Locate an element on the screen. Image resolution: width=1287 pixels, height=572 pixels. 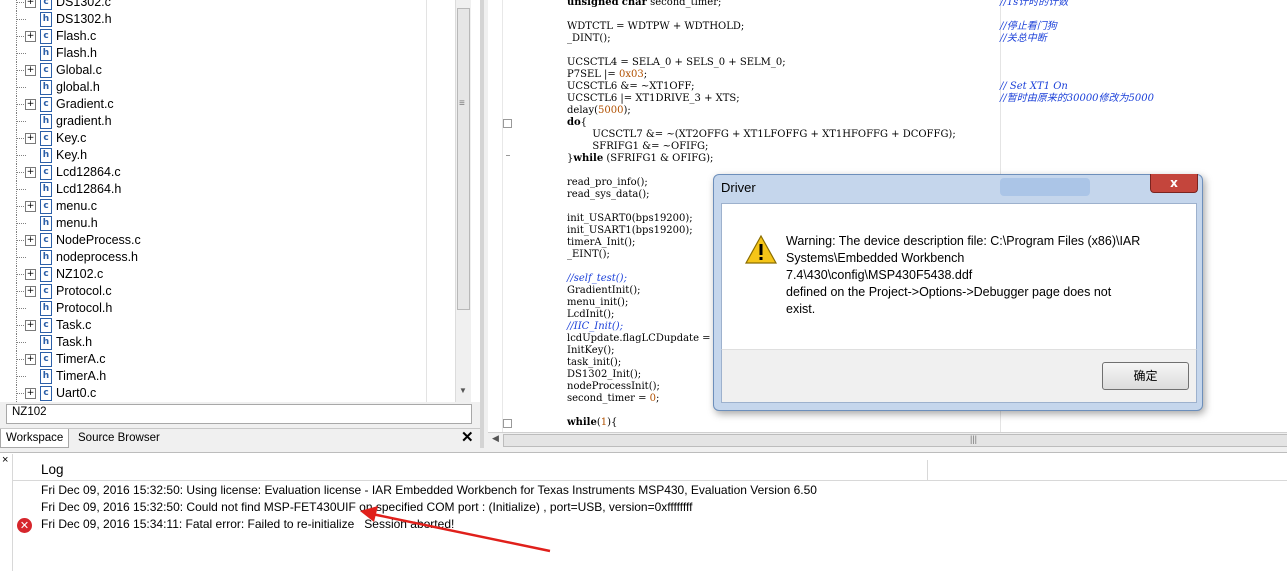
tree-item: h menu.h is located at coordinates (227, 223).